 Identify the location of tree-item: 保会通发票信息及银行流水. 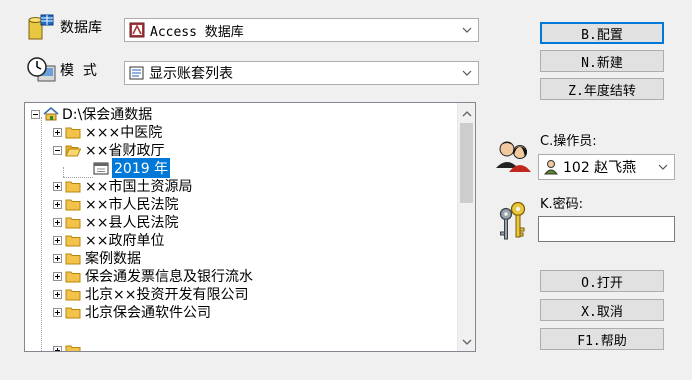
(153, 276).